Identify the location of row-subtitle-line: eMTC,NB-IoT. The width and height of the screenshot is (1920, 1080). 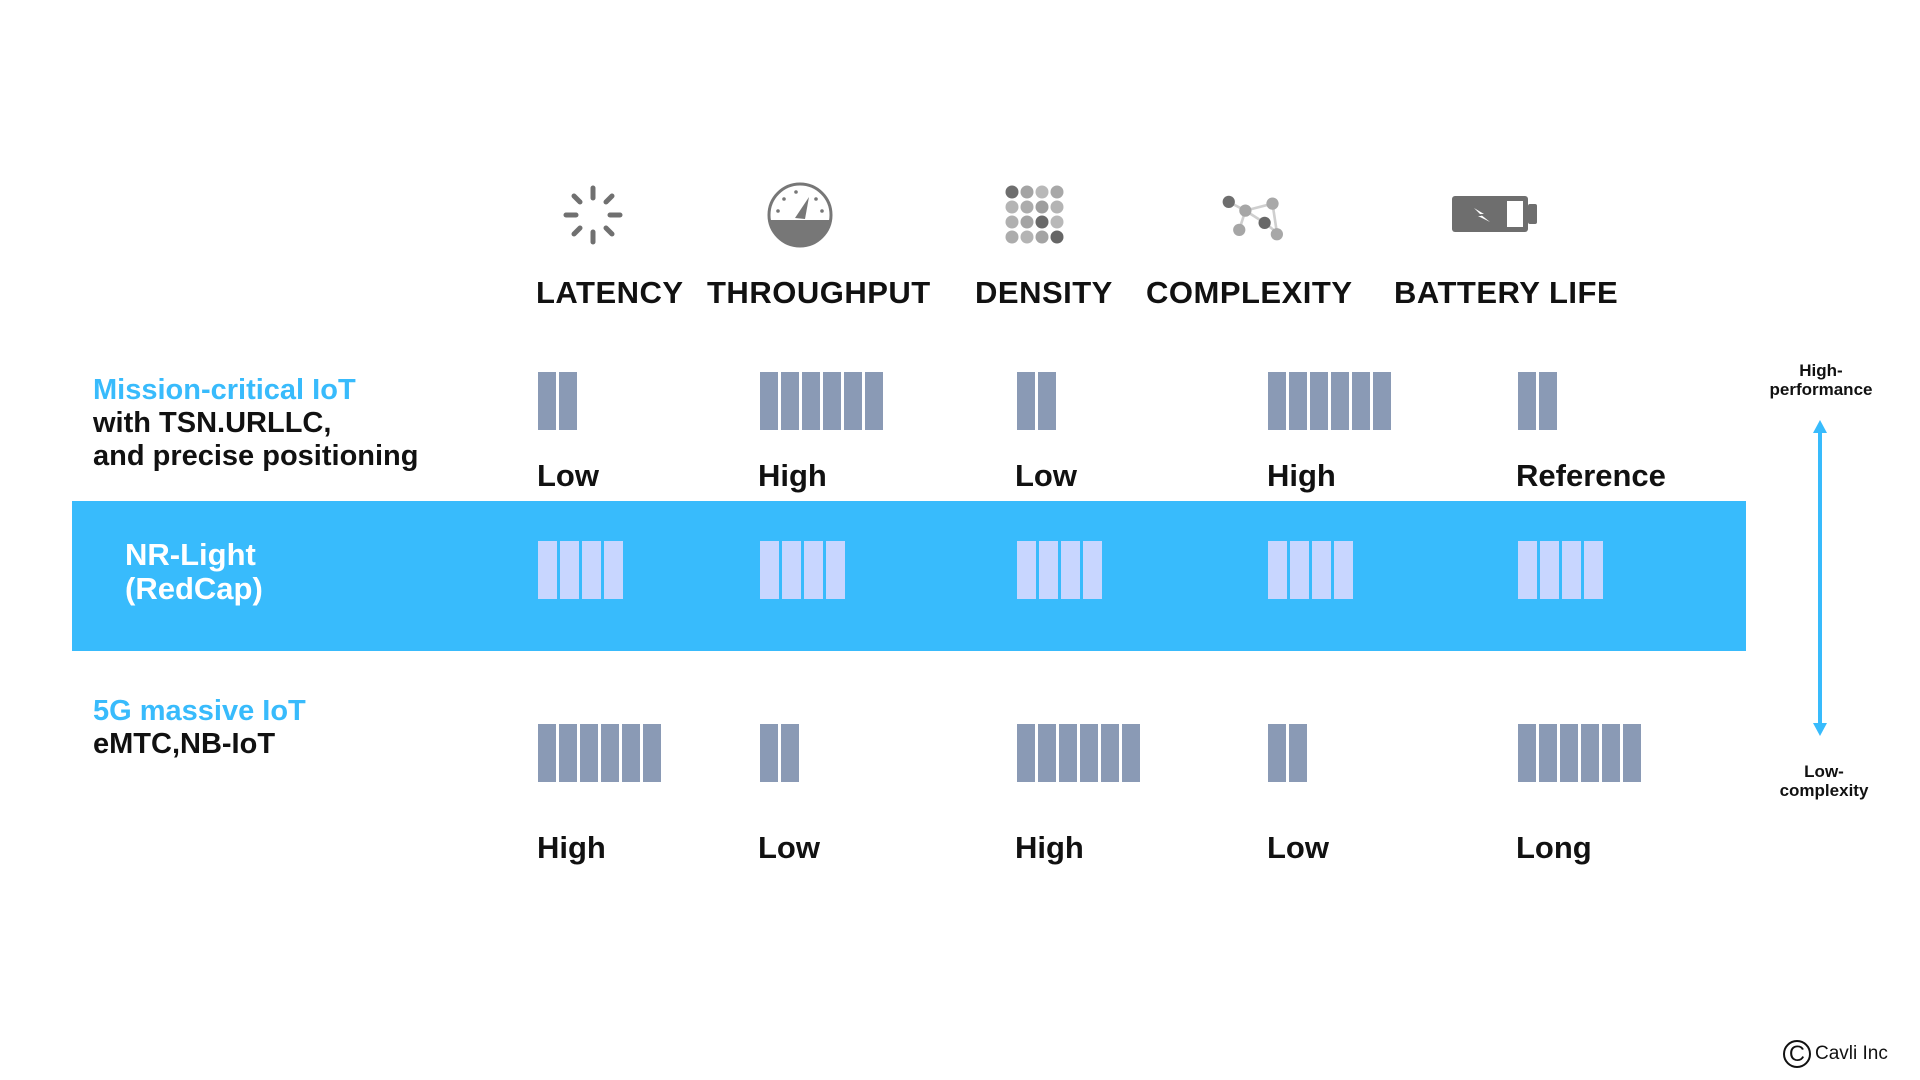
(184, 744).